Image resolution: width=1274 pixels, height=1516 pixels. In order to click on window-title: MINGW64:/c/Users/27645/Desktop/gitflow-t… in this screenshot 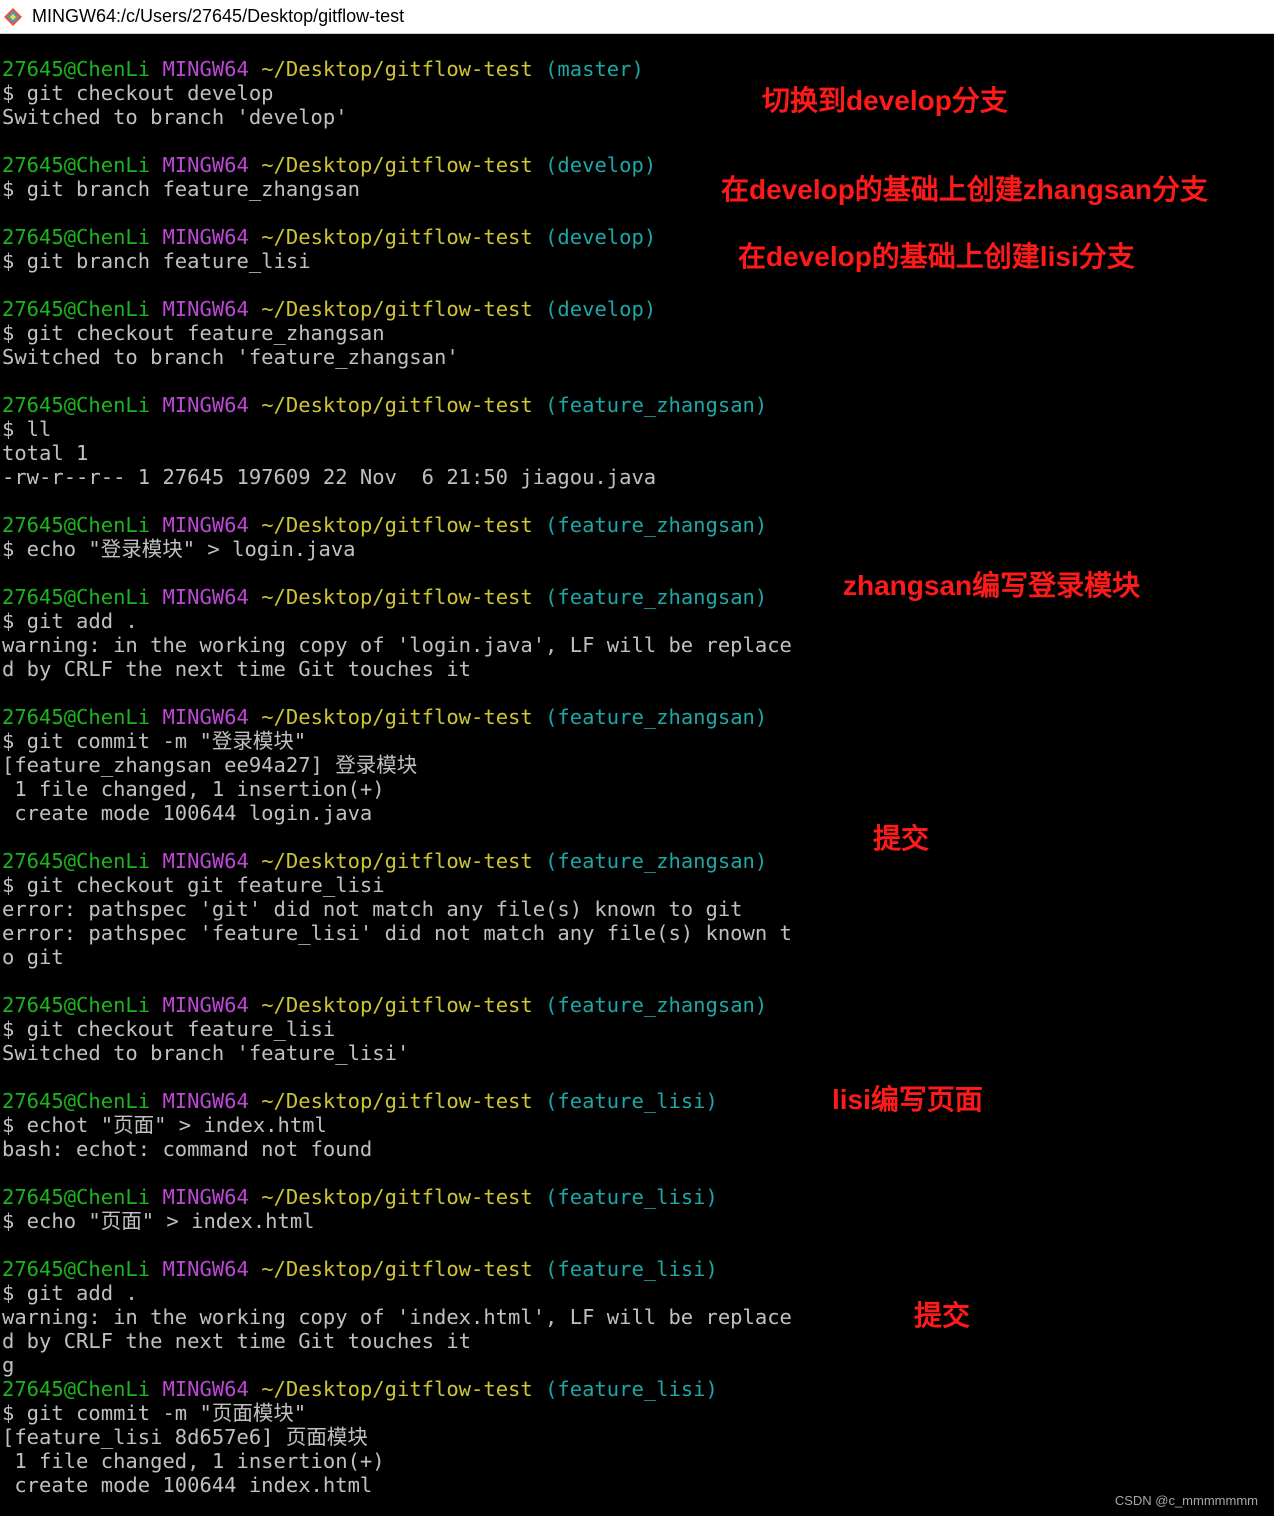, I will do `click(218, 16)`.